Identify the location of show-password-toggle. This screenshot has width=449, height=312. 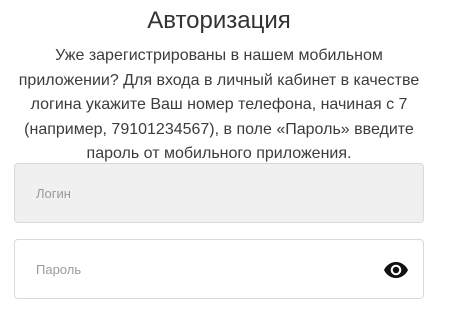
(396, 270).